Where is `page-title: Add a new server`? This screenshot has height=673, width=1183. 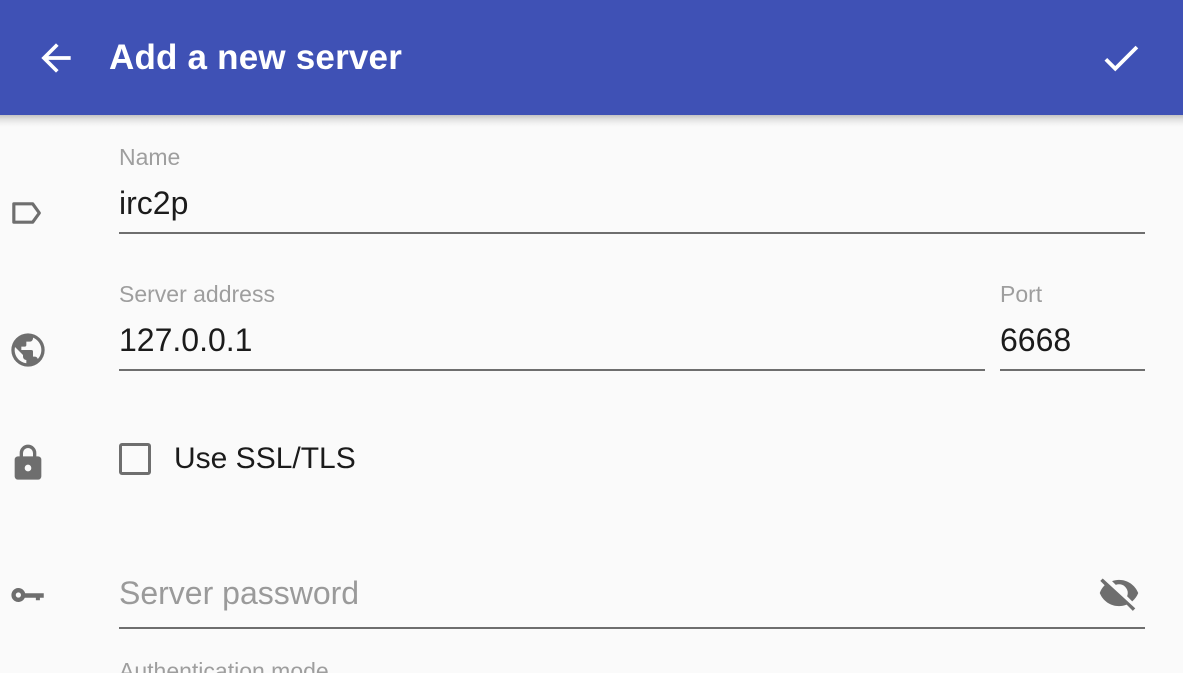
page-title: Add a new server is located at coordinates (256, 57).